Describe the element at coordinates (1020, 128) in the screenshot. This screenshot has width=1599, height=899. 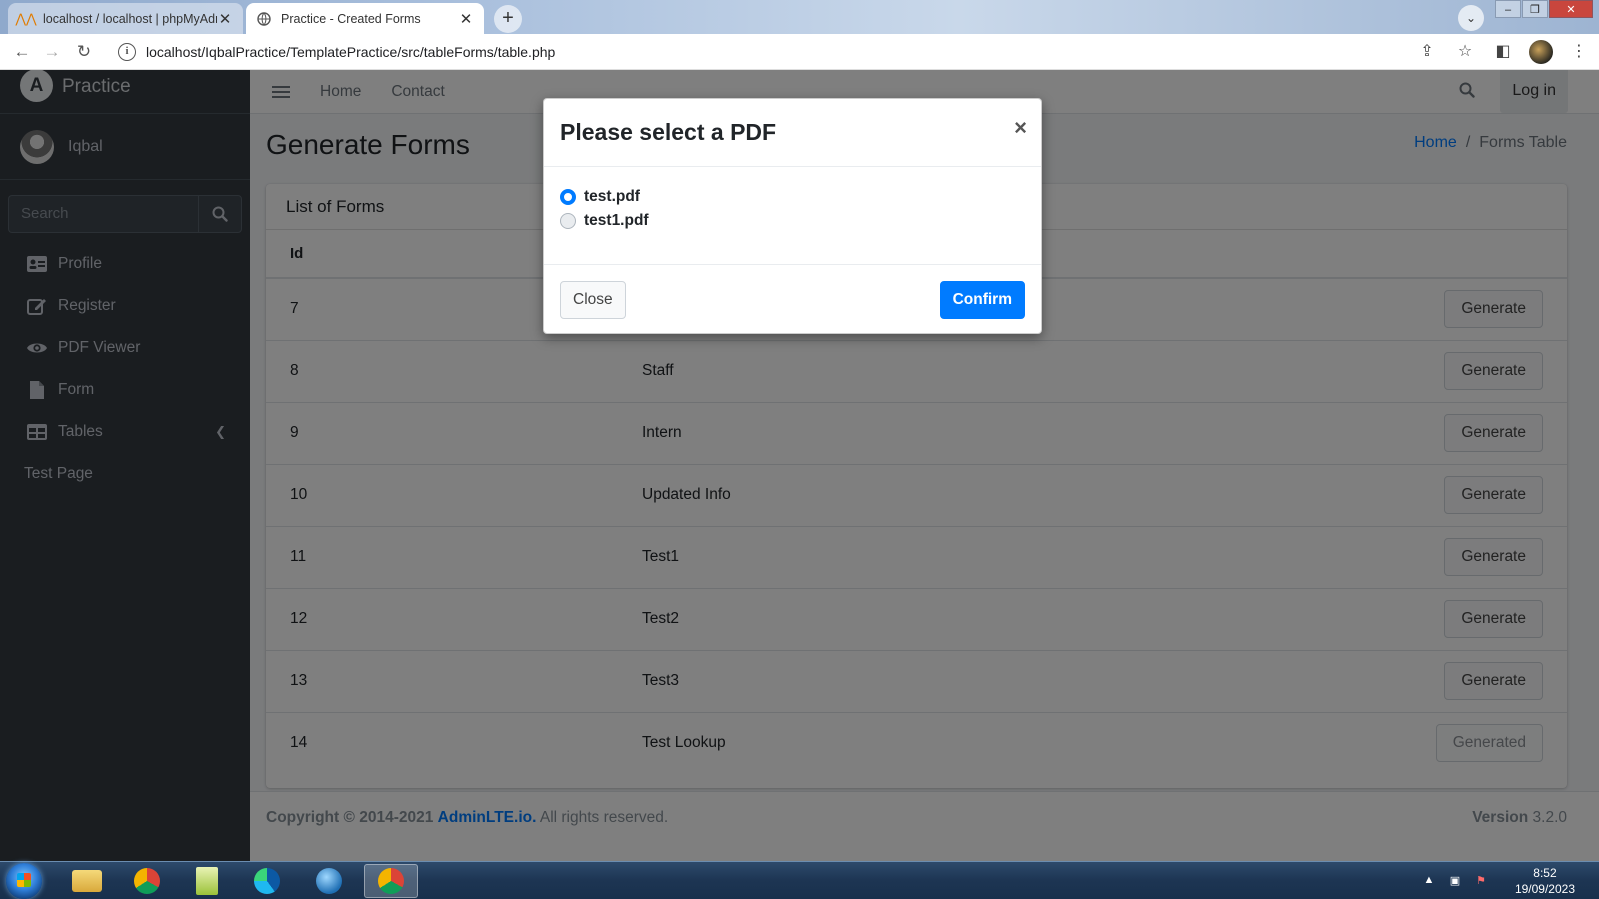
I see `modal-close-icon: ×` at that location.